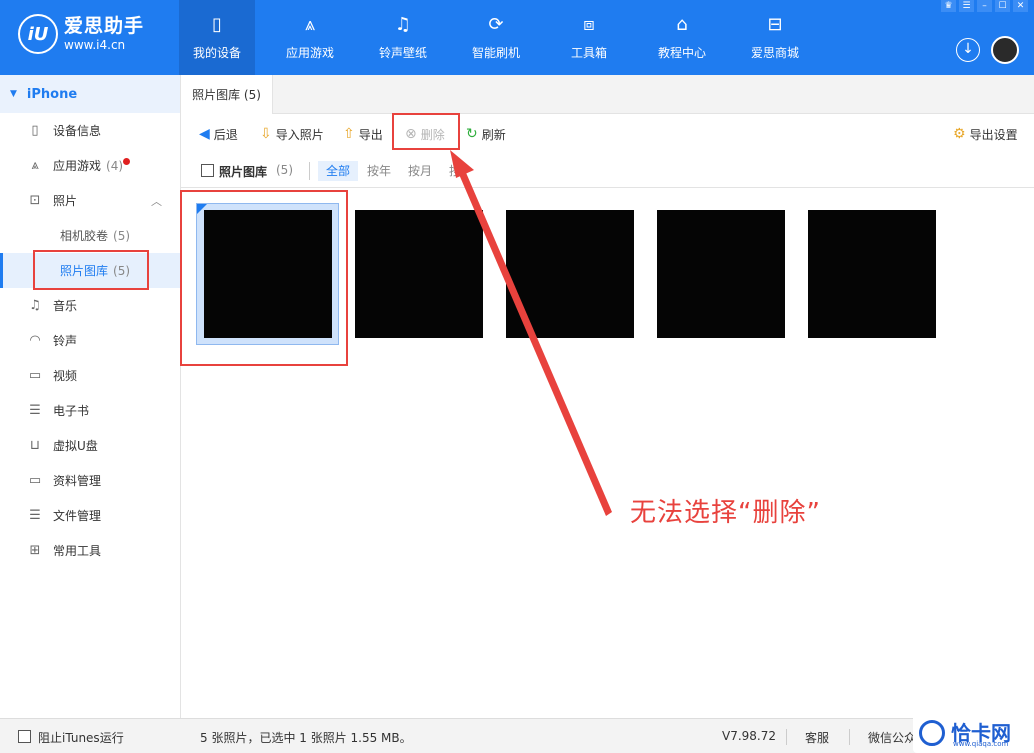 The image size is (1034, 753). I want to click on annotation-text: 无法选择“删除”, so click(725, 513).